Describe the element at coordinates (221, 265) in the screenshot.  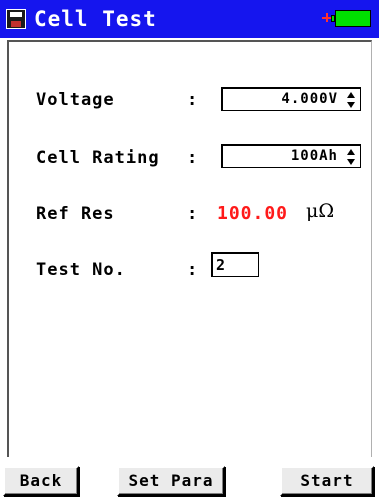
I see `test-no-value: 2` at that location.